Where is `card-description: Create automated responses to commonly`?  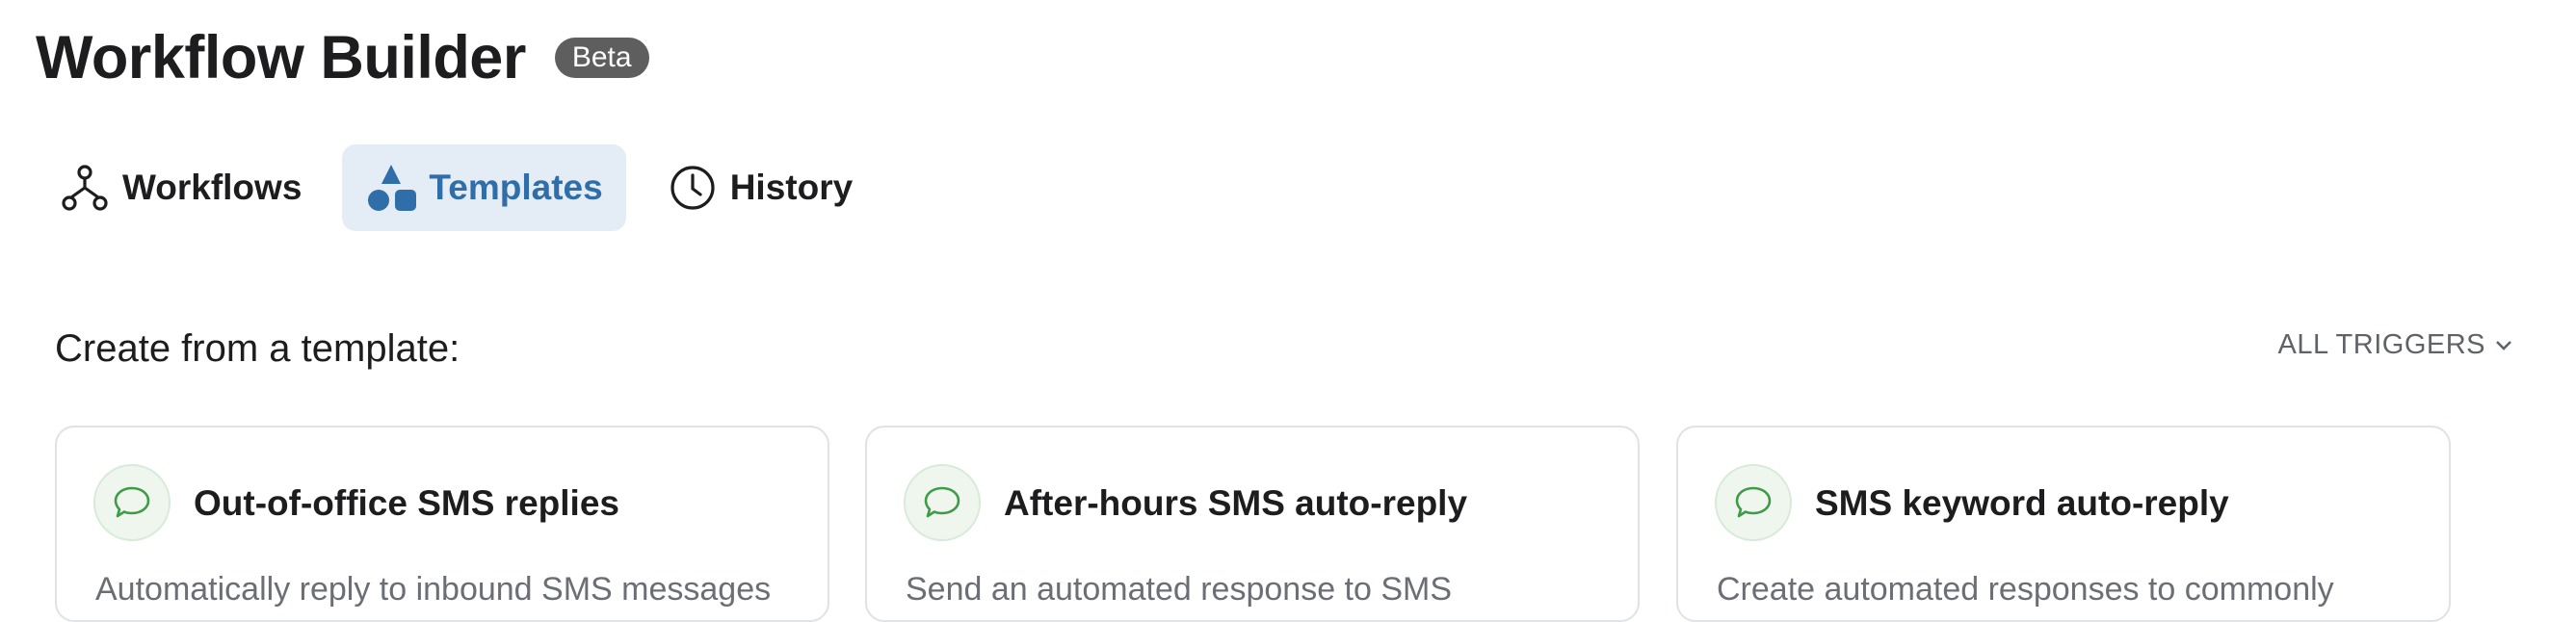
card-description: Create automated responses to commonly is located at coordinates (2026, 590).